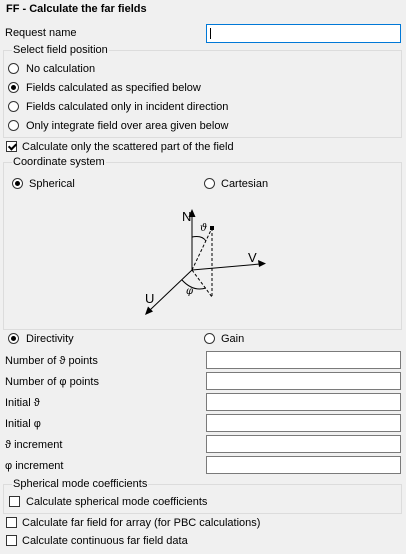 This screenshot has height=554, width=406. I want to click on radio-incident-direction, so click(13, 106).